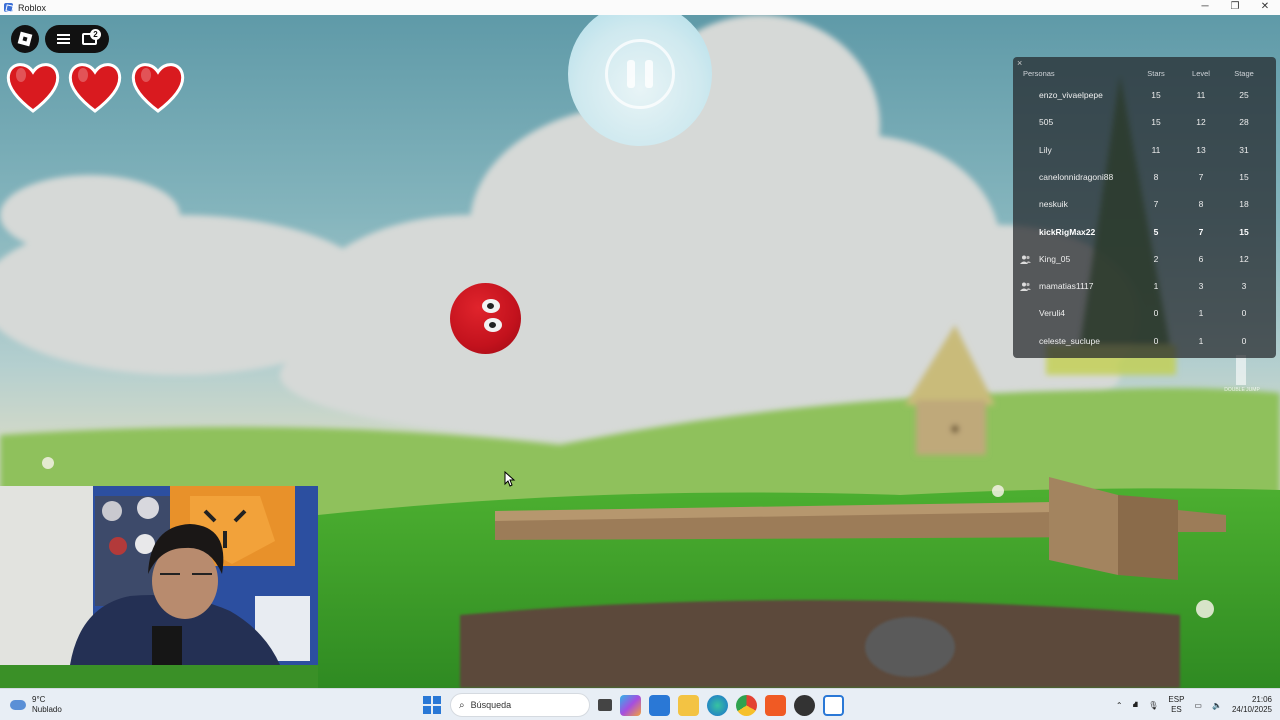 This screenshot has height=720, width=1280. Describe the element at coordinates (1201, 258) in the screenshot. I see `leaderboard-cell-level: 6` at that location.